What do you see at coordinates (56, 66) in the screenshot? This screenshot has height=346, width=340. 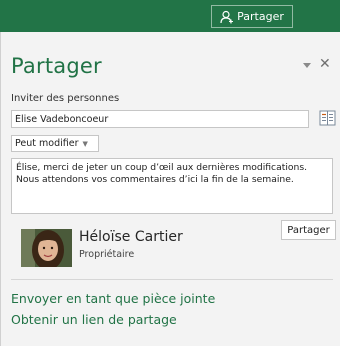 I see `panel-title: Partager` at bounding box center [56, 66].